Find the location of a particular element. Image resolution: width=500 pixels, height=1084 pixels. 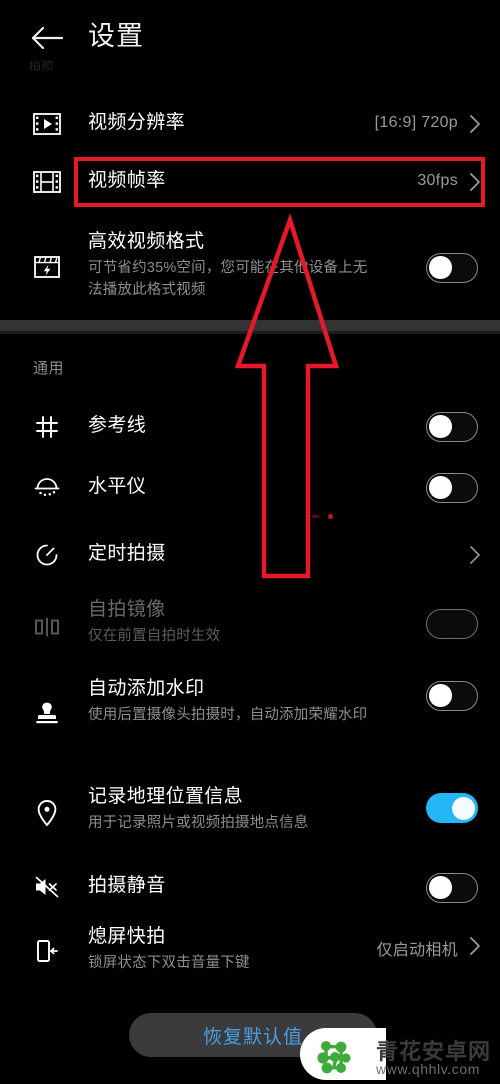

row-video-framerate: 视频帧率 30fps is located at coordinates (250, 182).